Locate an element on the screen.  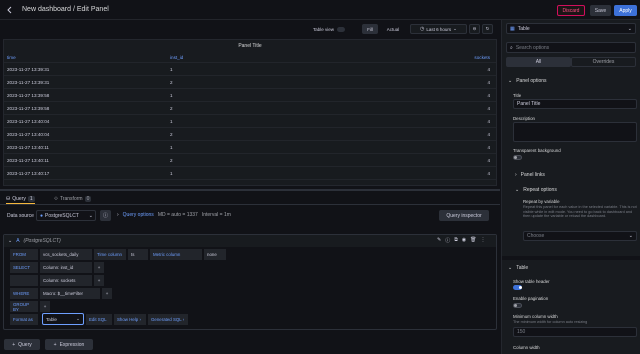
tab-transform-label: Transform is located at coordinates (71, 199).